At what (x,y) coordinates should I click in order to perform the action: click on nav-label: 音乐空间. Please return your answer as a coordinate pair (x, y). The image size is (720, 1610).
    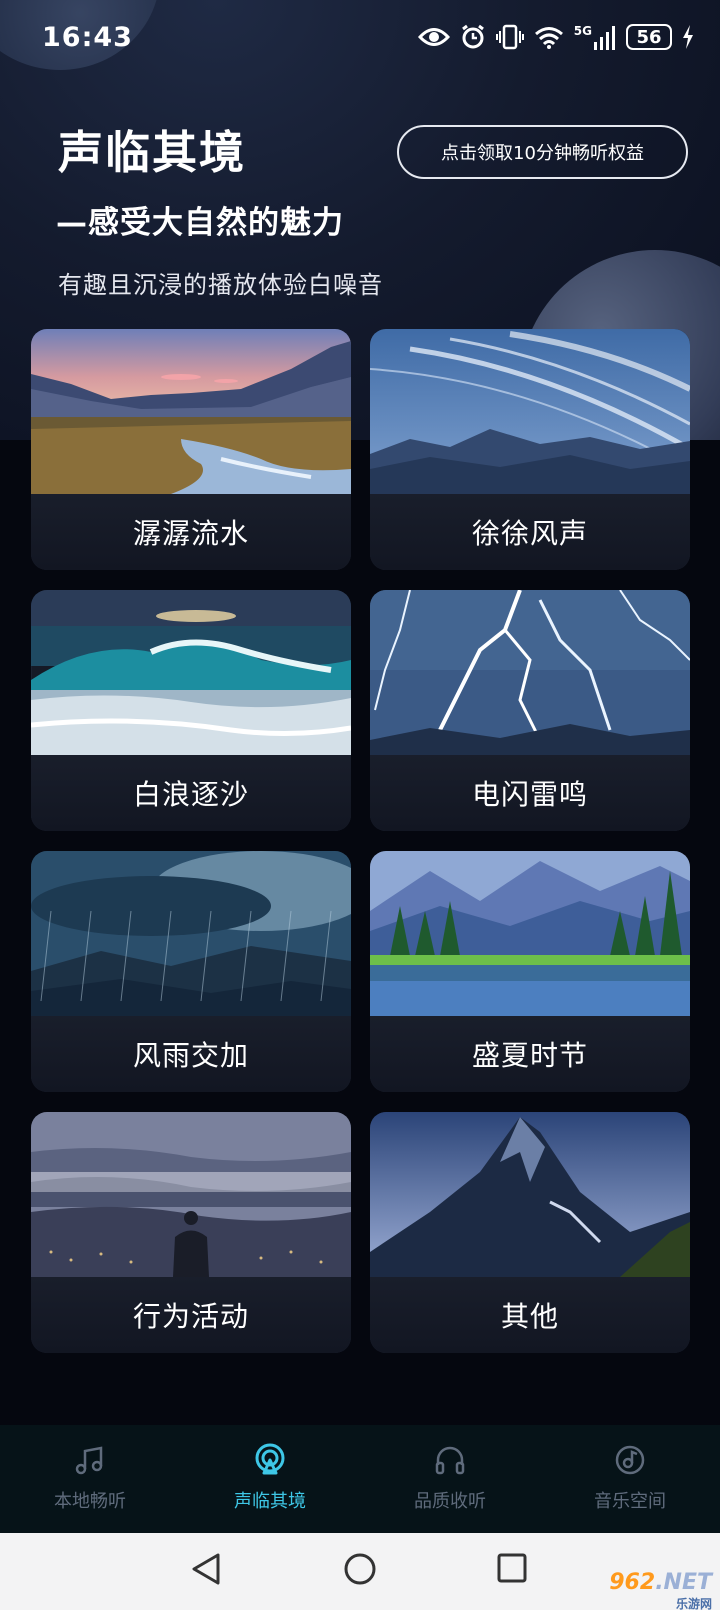
    Looking at the image, I should click on (630, 1501).